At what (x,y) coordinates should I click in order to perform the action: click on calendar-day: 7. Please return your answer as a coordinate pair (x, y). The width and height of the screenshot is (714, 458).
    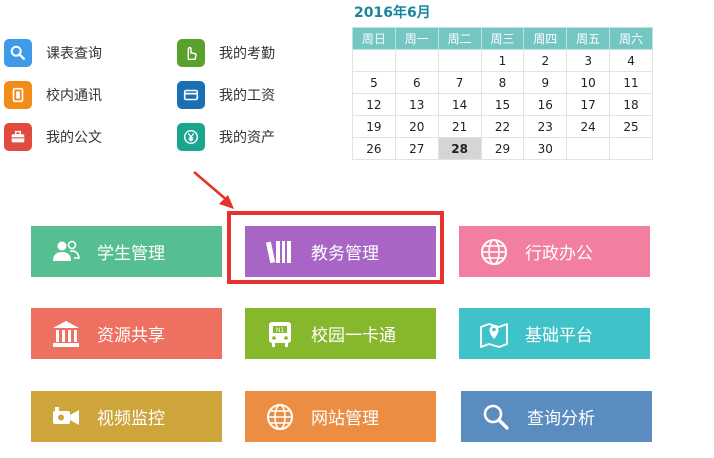
    Looking at the image, I should click on (459, 82).